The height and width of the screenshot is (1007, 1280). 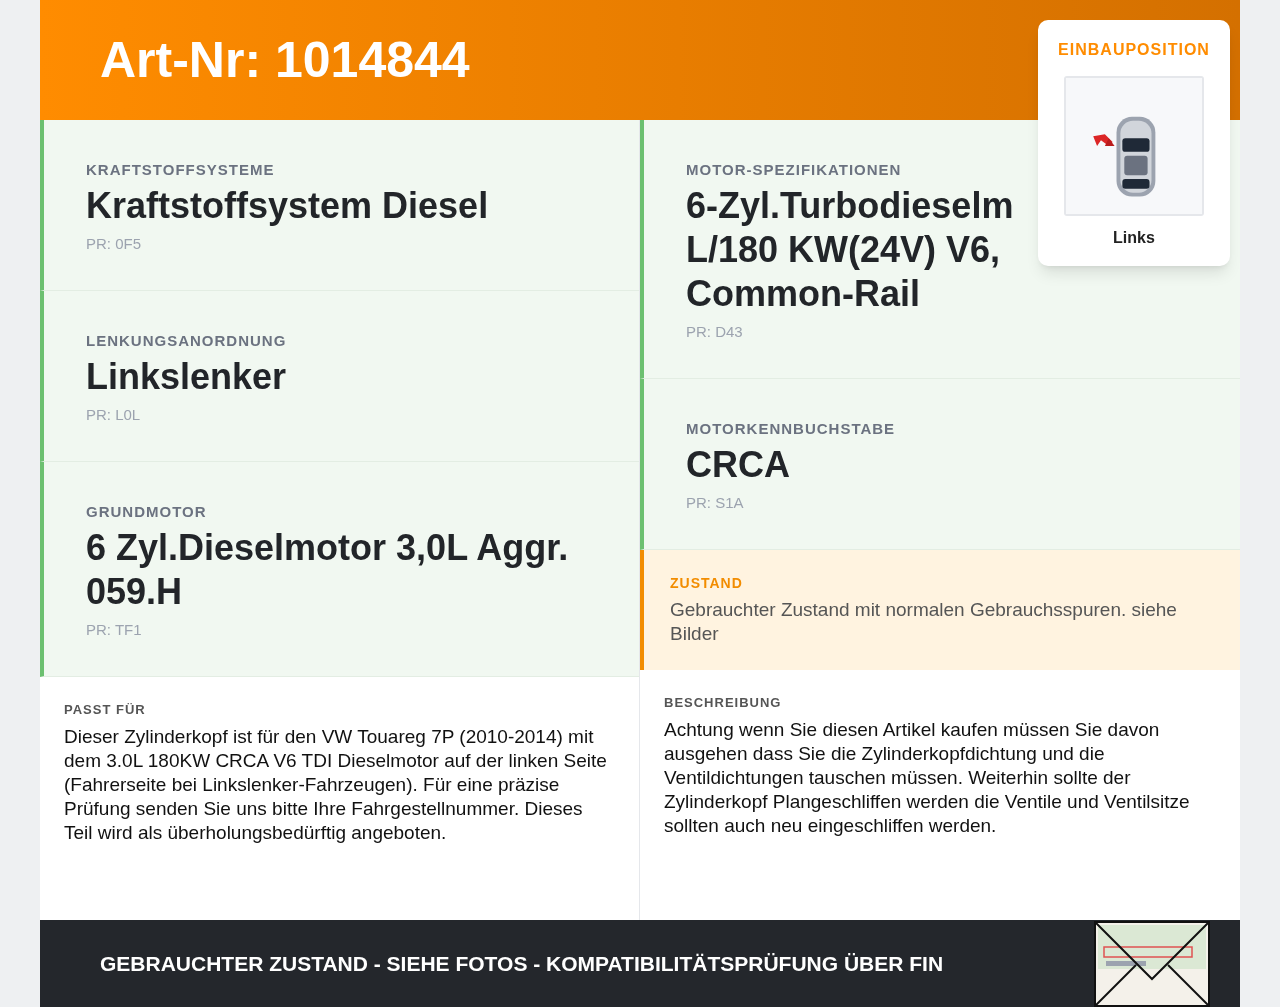 What do you see at coordinates (738, 465) in the screenshot?
I see `spec-value: CRCA` at bounding box center [738, 465].